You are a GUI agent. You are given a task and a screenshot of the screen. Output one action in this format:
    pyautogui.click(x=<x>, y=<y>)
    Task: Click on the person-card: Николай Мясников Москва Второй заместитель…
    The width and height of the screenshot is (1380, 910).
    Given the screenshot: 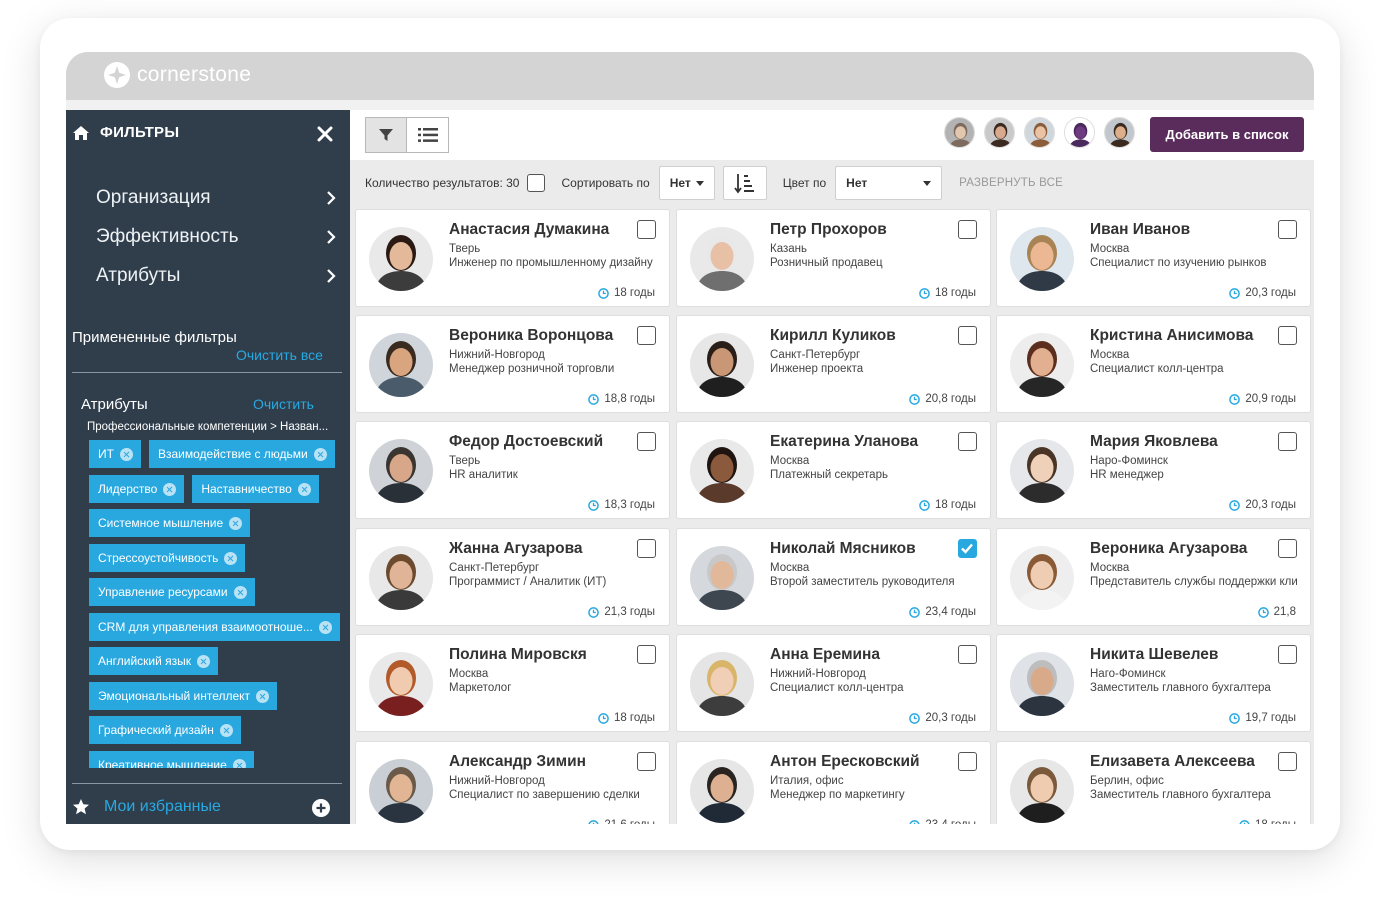 What is the action you would take?
    pyautogui.click(x=833, y=577)
    